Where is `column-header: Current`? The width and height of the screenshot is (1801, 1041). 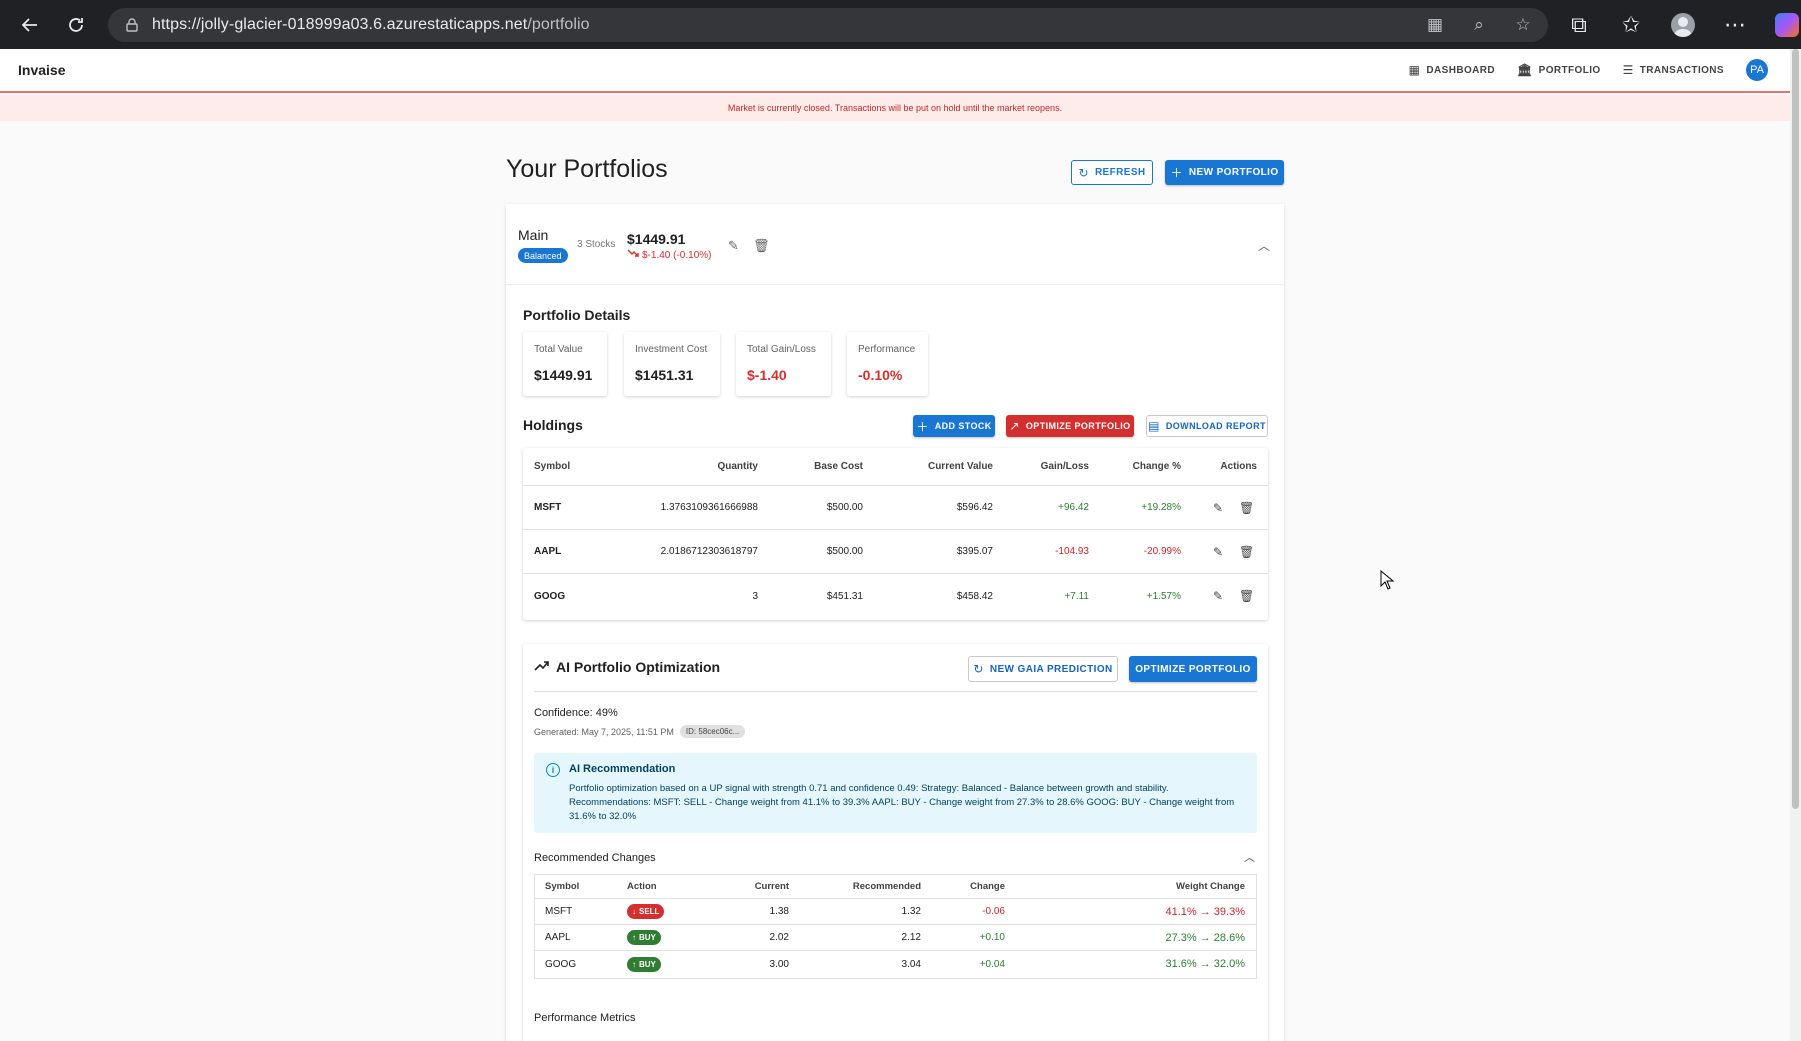 column-header: Current is located at coordinates (771, 886).